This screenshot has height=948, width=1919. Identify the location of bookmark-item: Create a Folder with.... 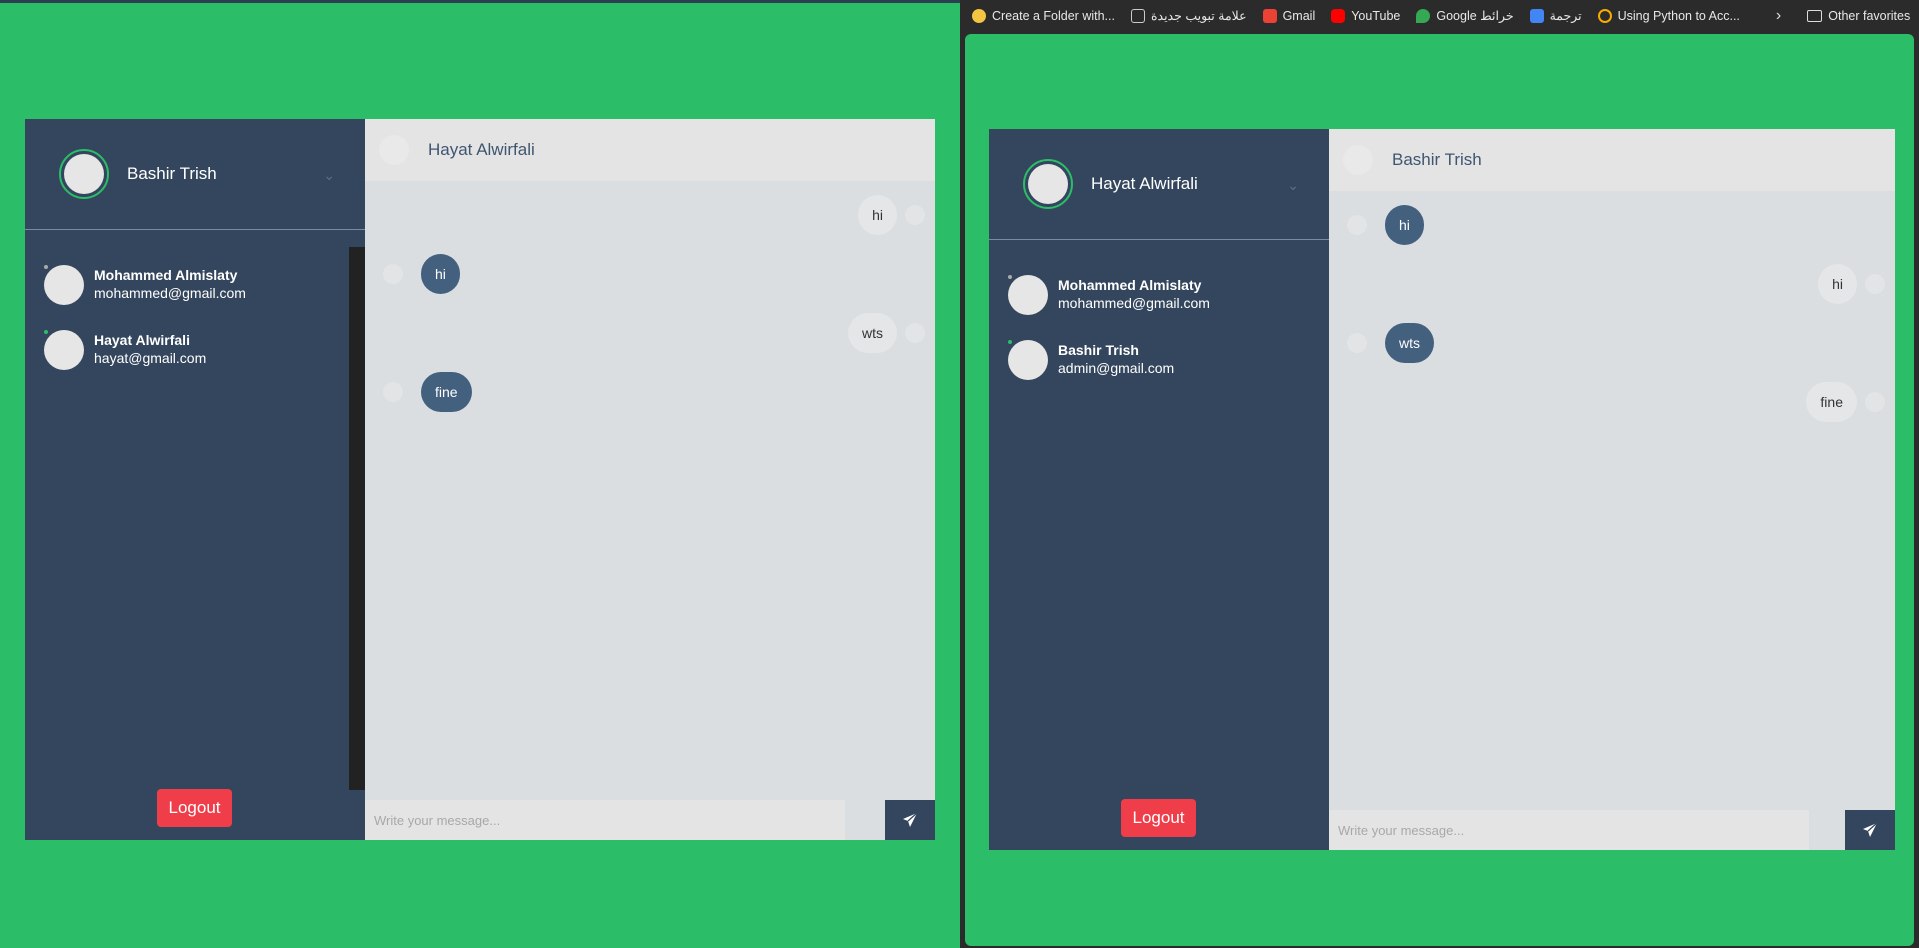
(1043, 15).